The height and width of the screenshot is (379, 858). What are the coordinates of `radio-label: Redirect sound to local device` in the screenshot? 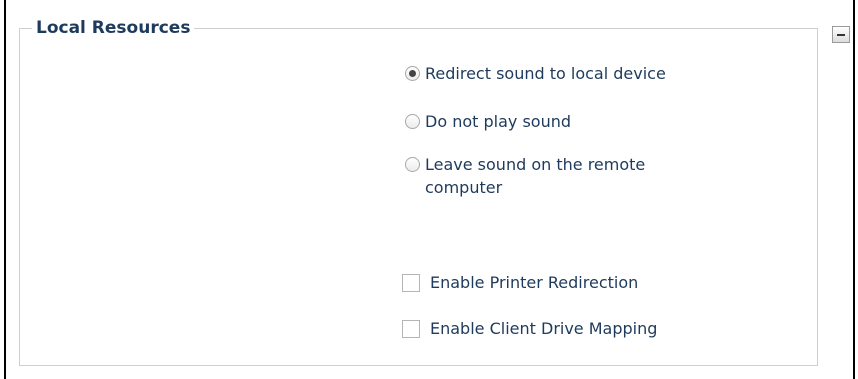 It's located at (545, 73).